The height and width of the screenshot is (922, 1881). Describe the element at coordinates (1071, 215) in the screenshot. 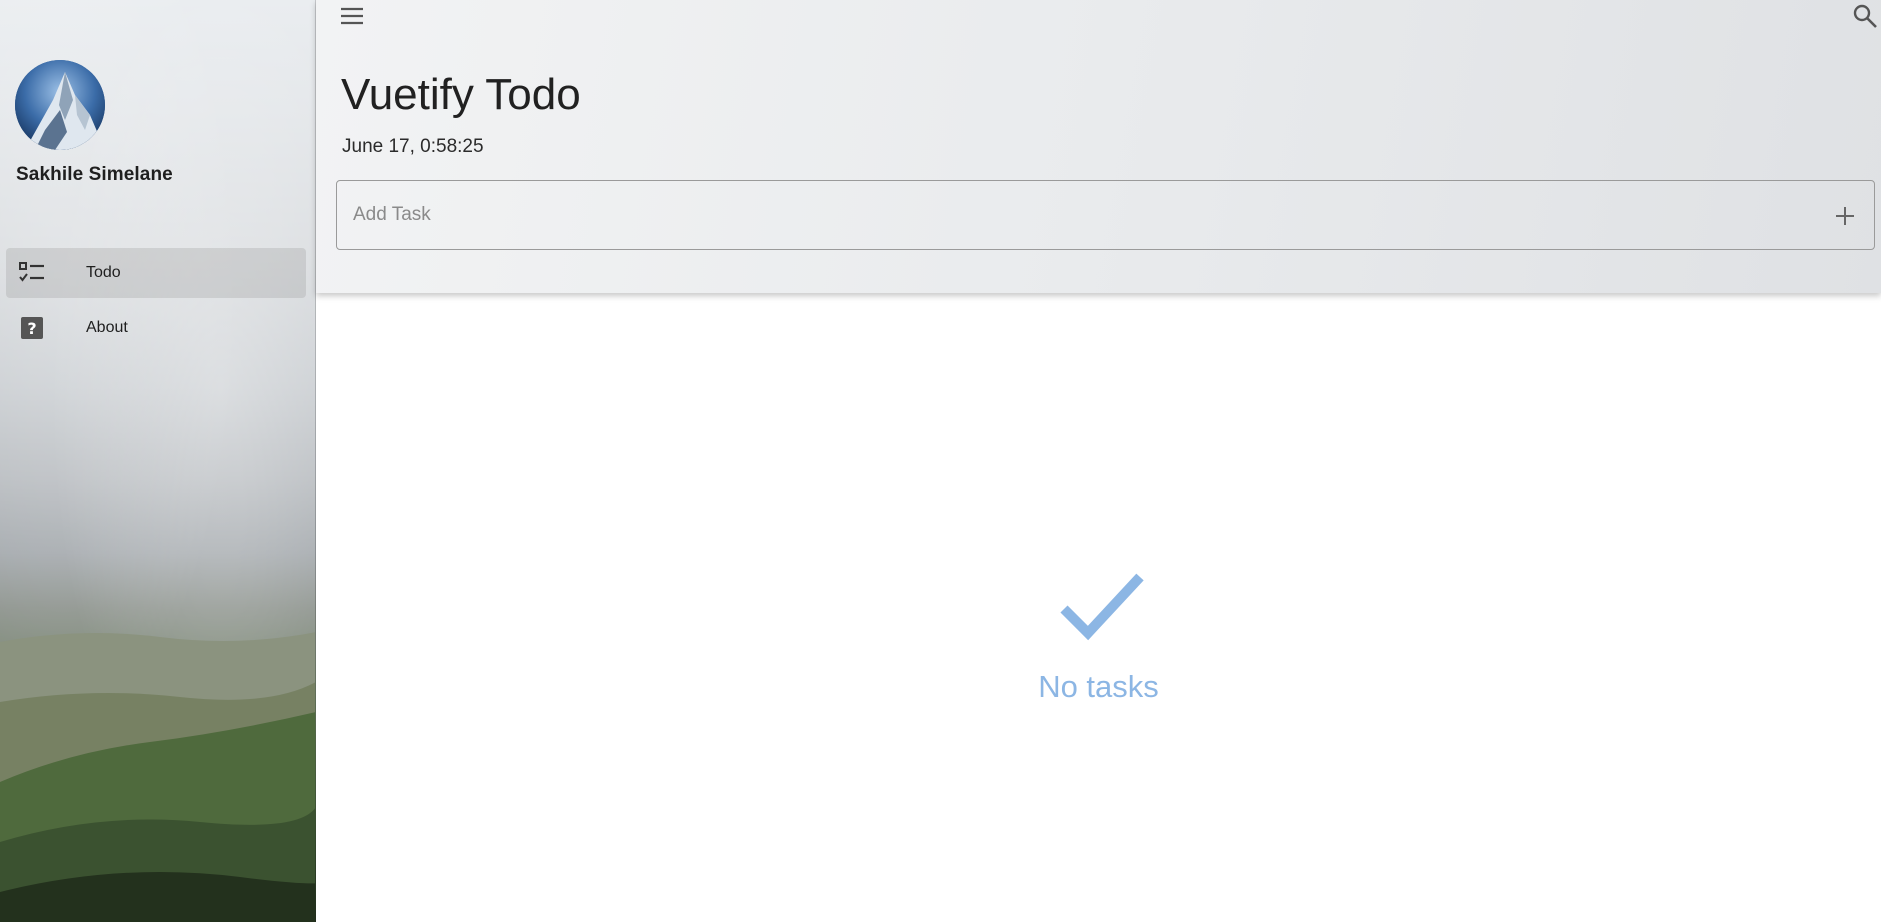

I see `add-task-input` at that location.